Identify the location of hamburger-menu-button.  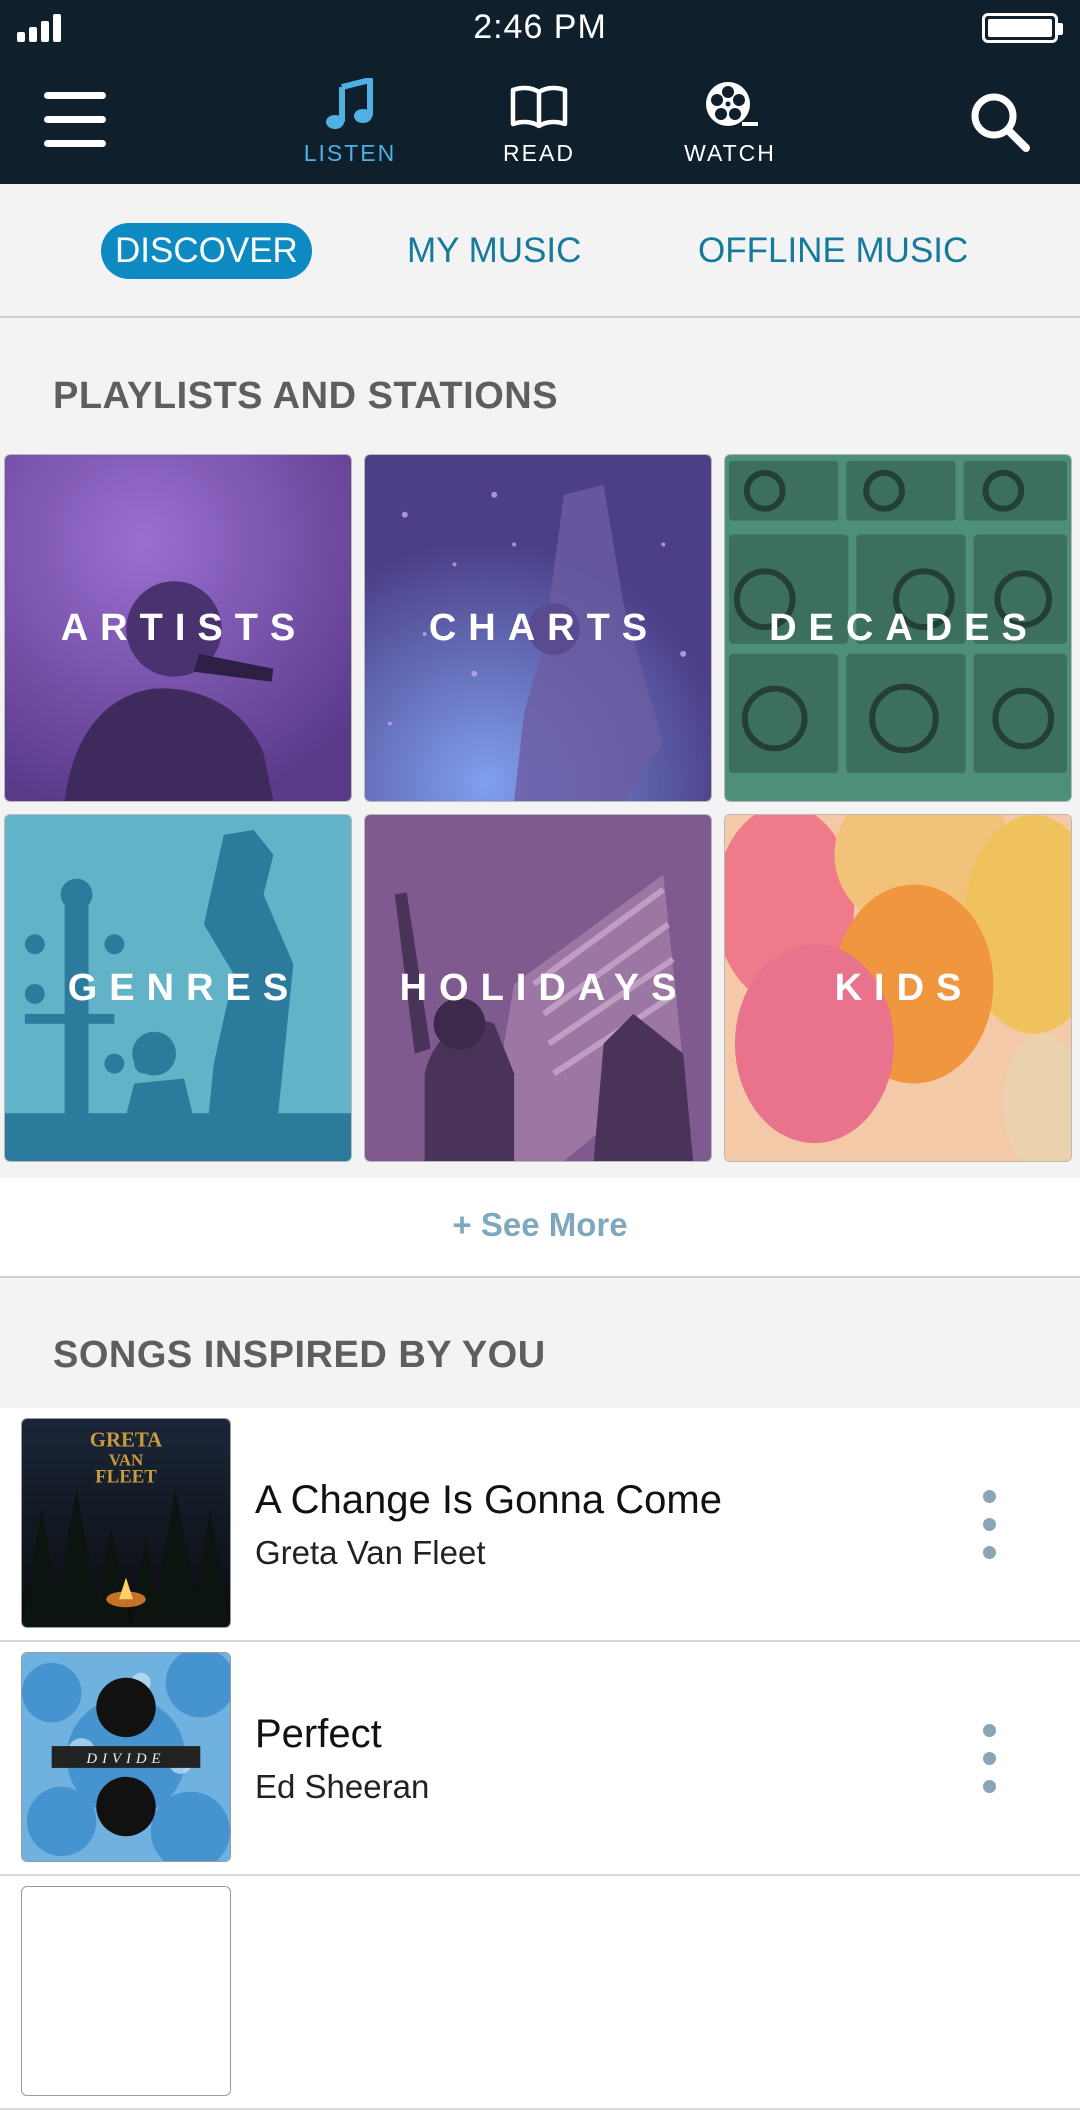
(76, 120).